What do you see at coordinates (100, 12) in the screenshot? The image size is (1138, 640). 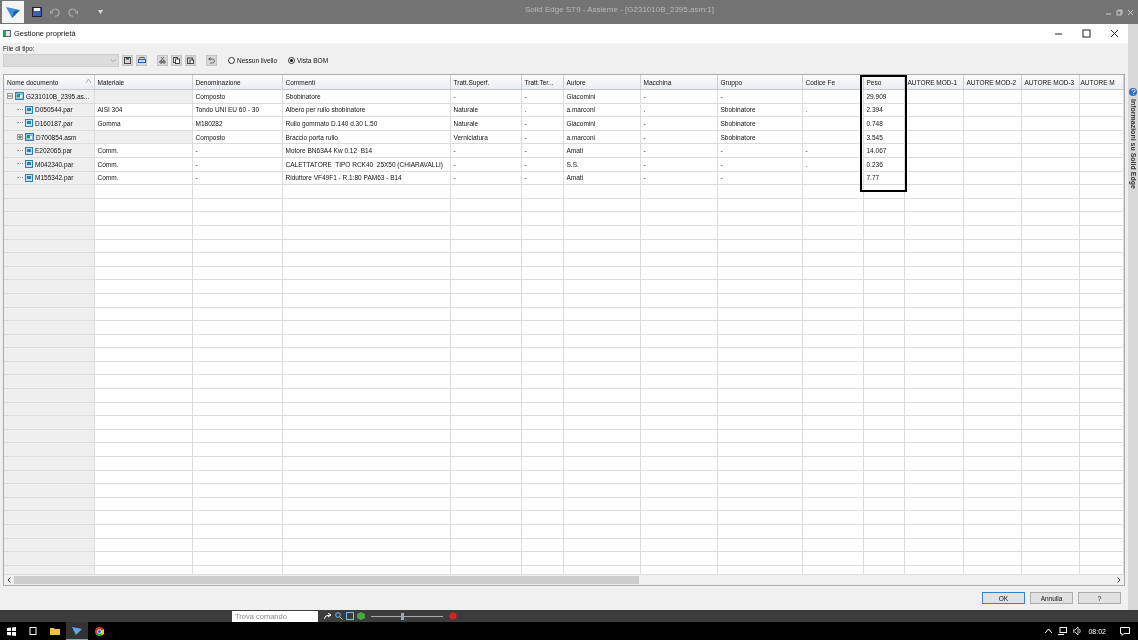 I see `dropdown-caret-icon` at bounding box center [100, 12].